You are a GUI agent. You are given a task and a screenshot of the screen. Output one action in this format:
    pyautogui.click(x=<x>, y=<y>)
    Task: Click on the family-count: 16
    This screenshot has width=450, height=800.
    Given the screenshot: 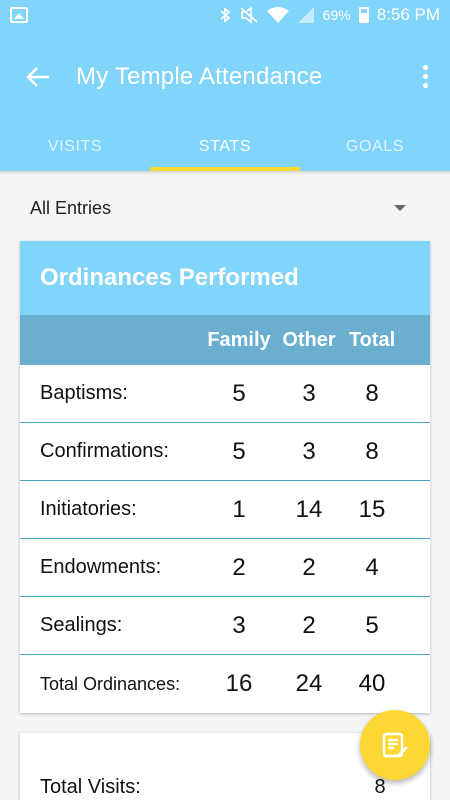 What is the action you would take?
    pyautogui.click(x=239, y=683)
    